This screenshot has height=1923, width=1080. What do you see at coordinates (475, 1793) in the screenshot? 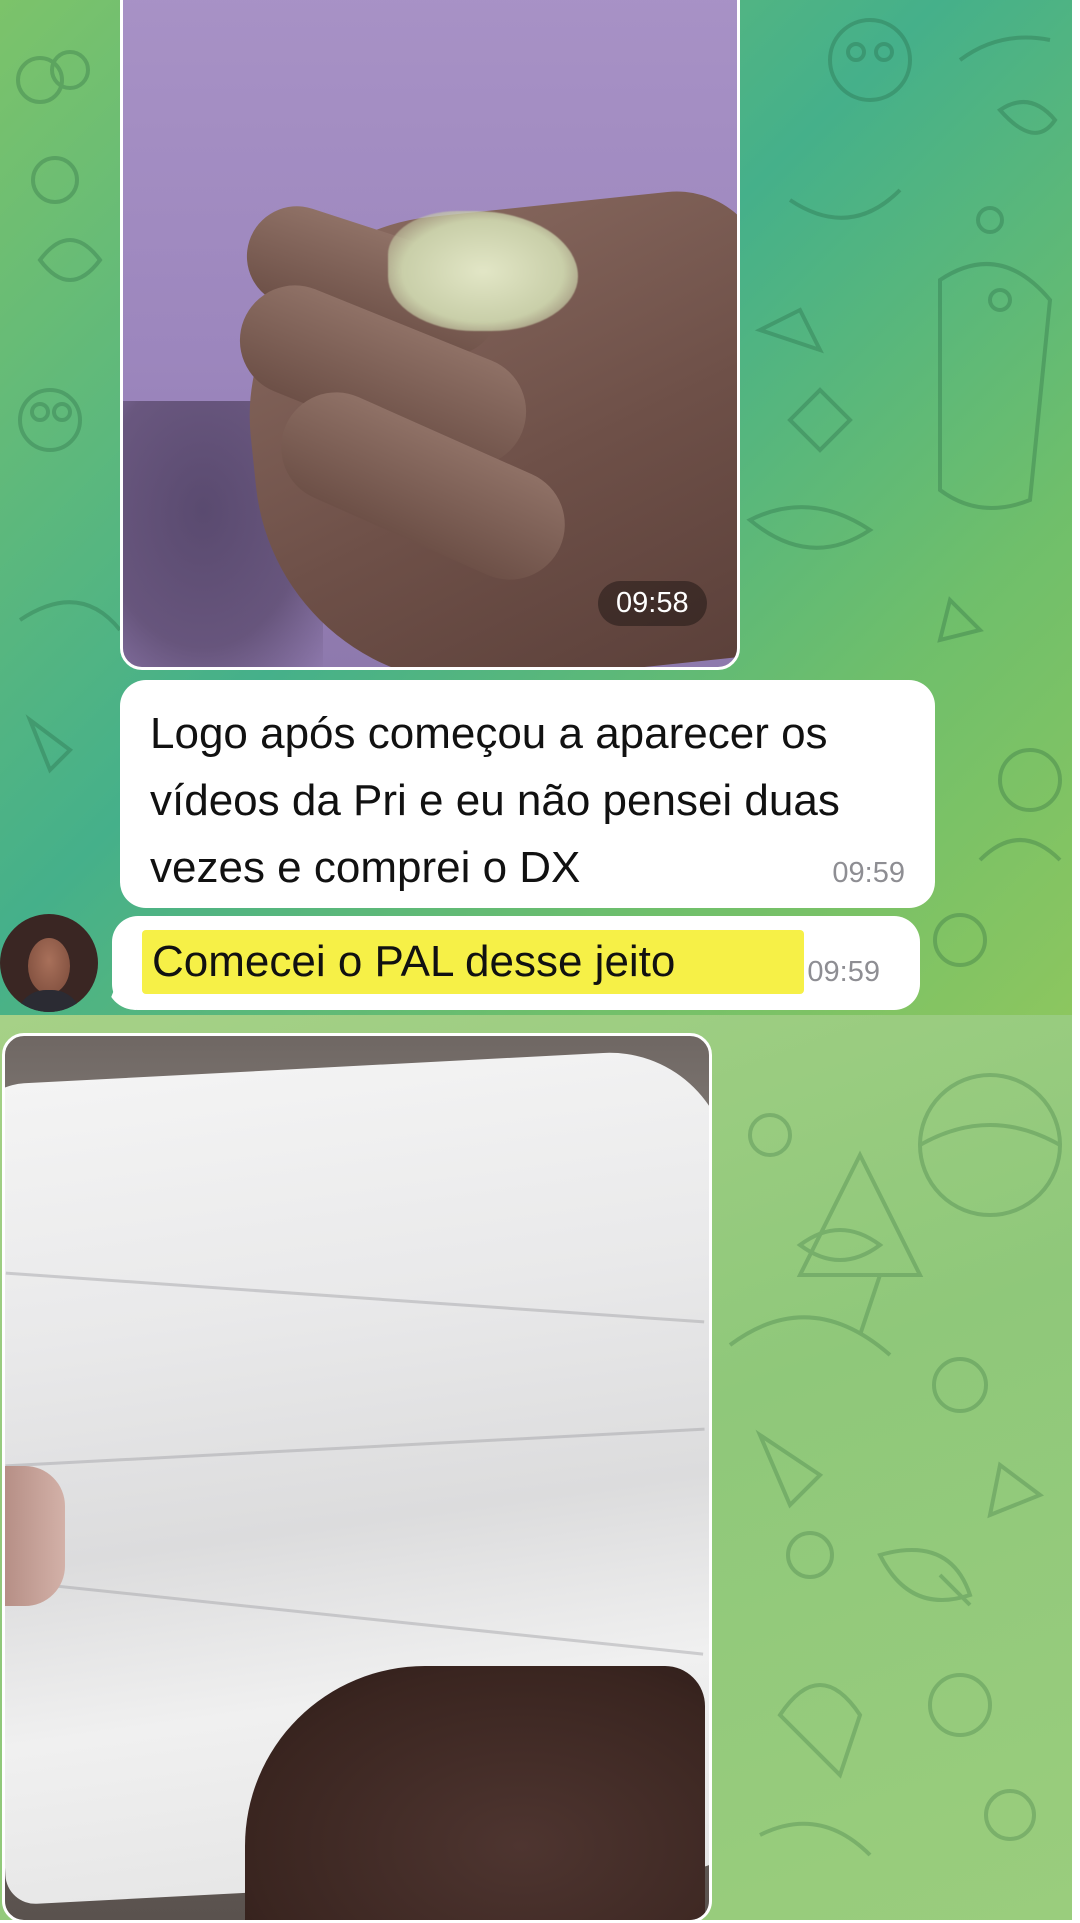
I see `photo-hand` at bounding box center [475, 1793].